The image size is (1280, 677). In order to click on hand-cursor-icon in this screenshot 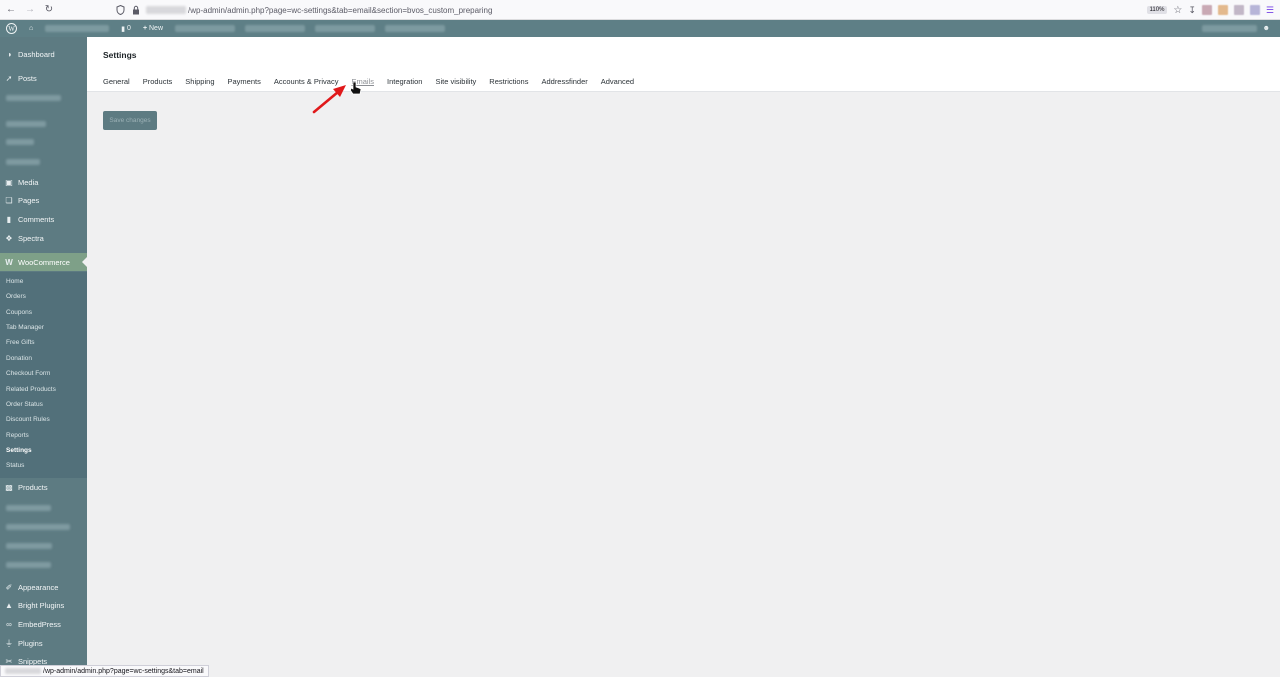, I will do `click(356, 88)`.